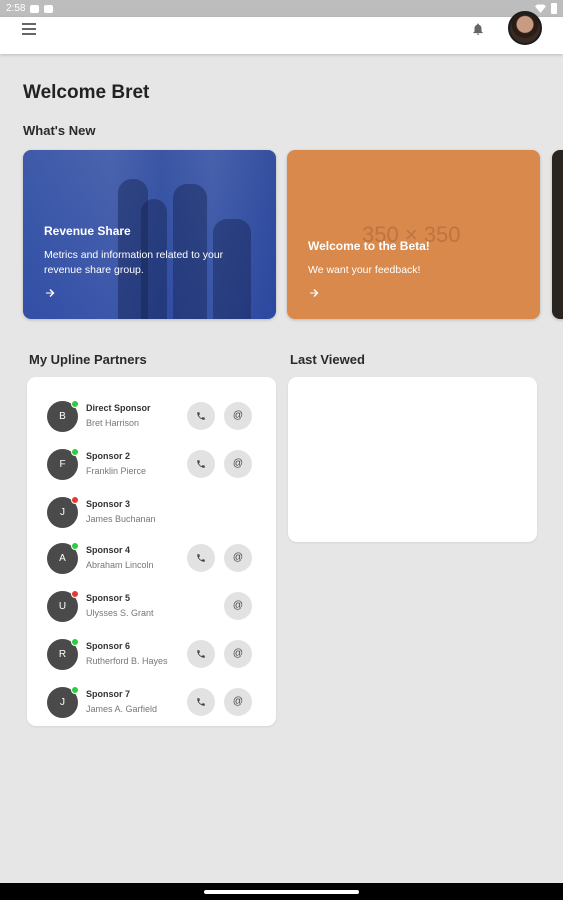  Describe the element at coordinates (281, 32) in the screenshot. I see `app-bar` at that location.